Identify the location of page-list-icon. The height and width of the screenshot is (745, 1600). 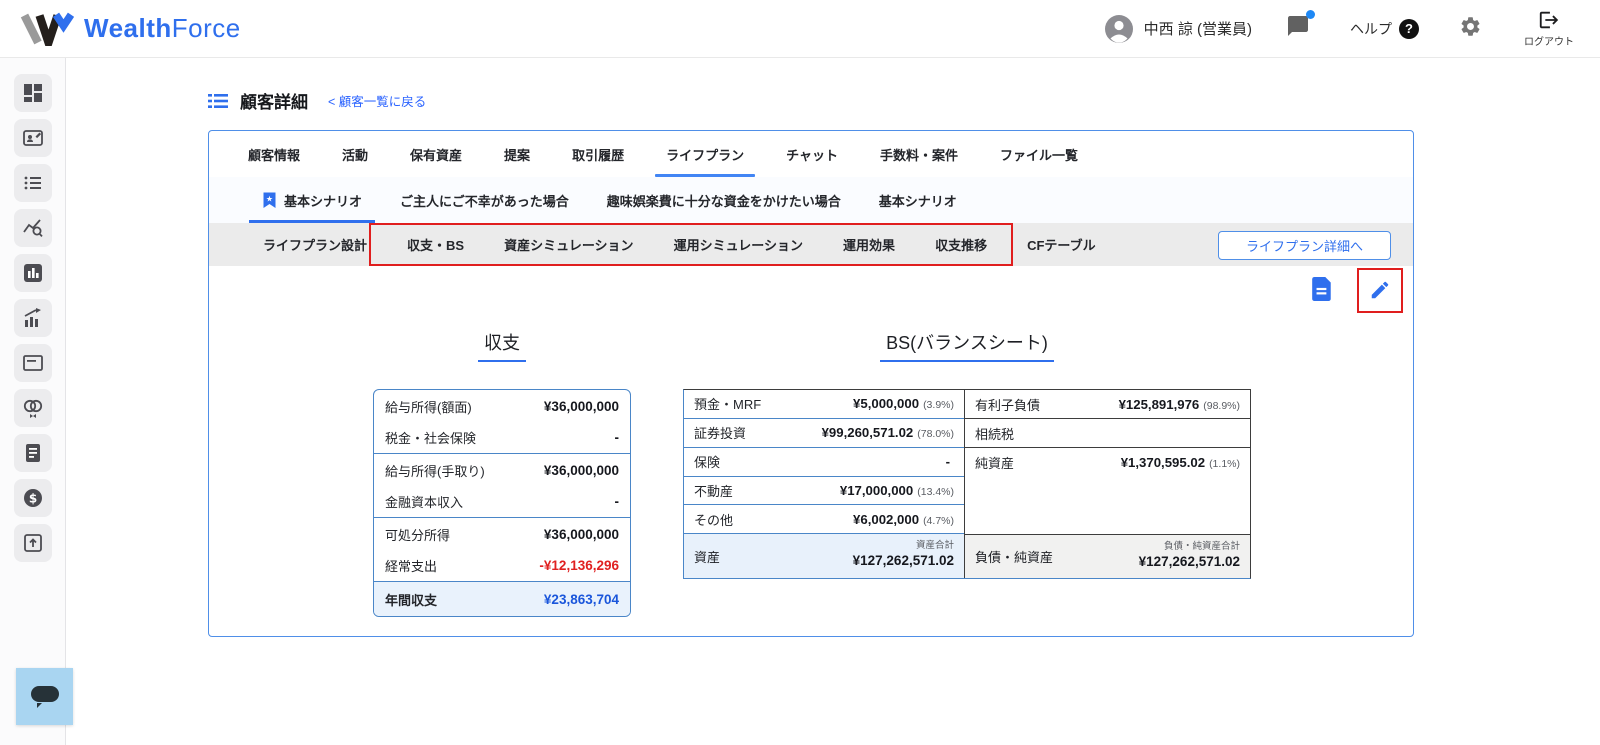
(218, 100).